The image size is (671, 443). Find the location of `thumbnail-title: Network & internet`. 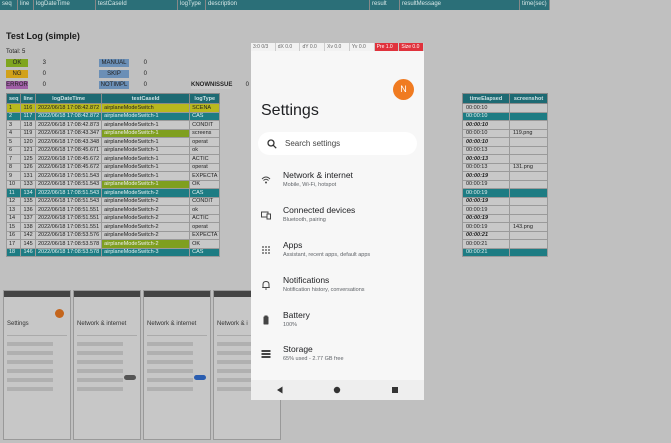

thumbnail-title: Network & internet is located at coordinates (172, 324).